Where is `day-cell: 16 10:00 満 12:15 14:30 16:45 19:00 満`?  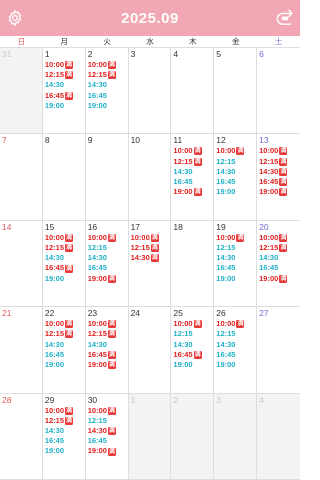
day-cell: 16 10:00 満 12:15 14:30 16:45 19:00 満 is located at coordinates (107, 264).